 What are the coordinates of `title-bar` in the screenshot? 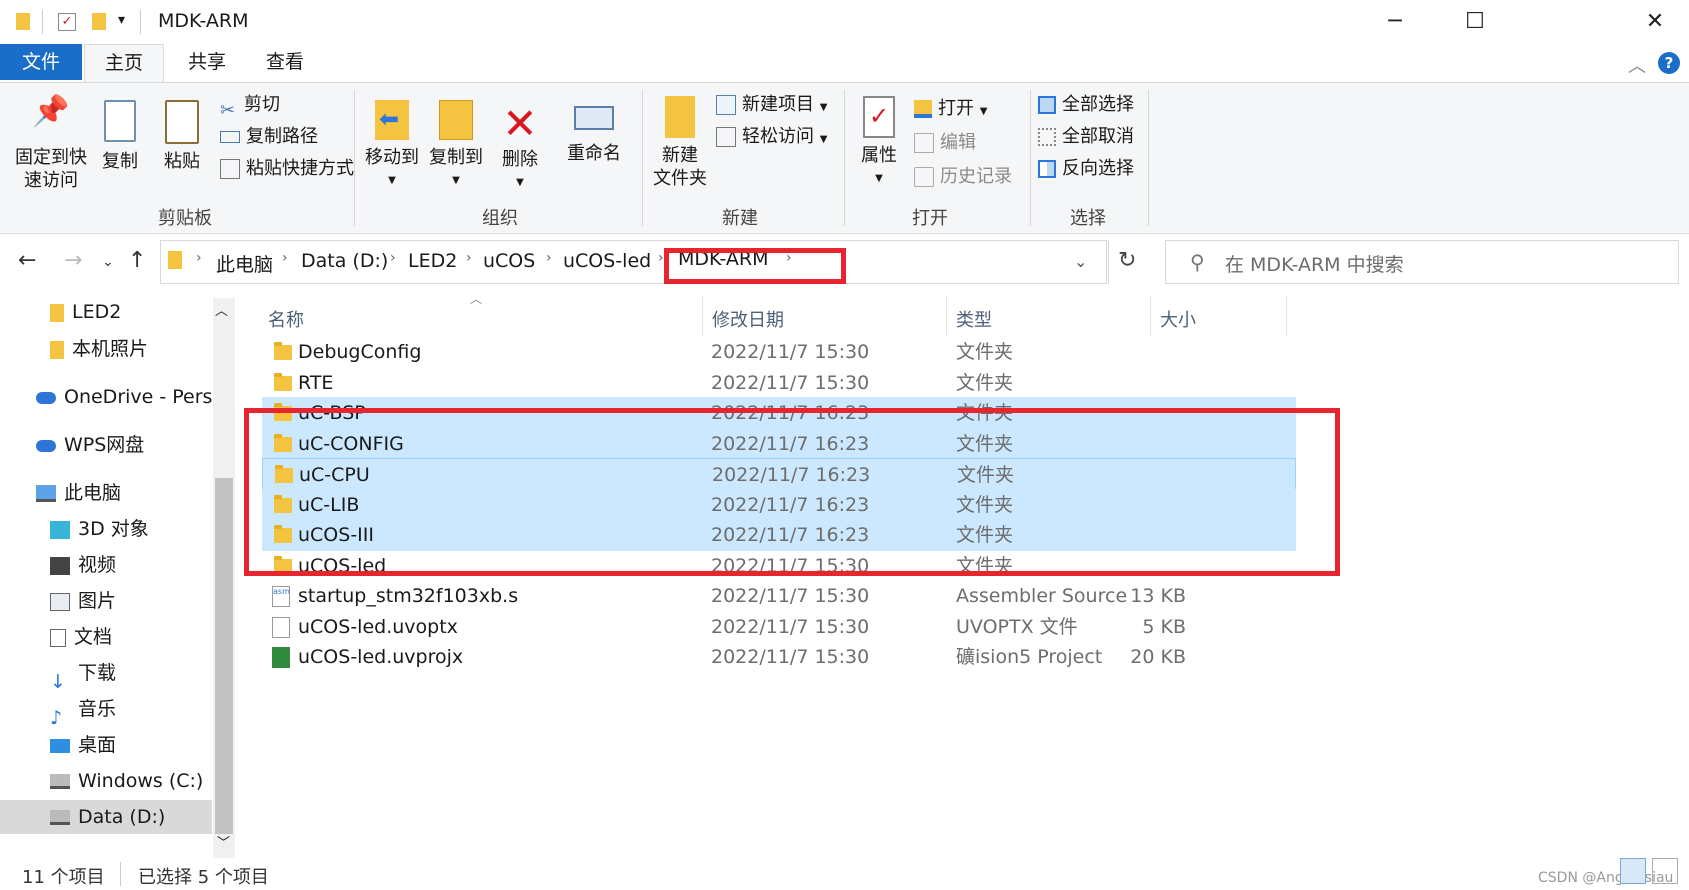 It's located at (844, 22).